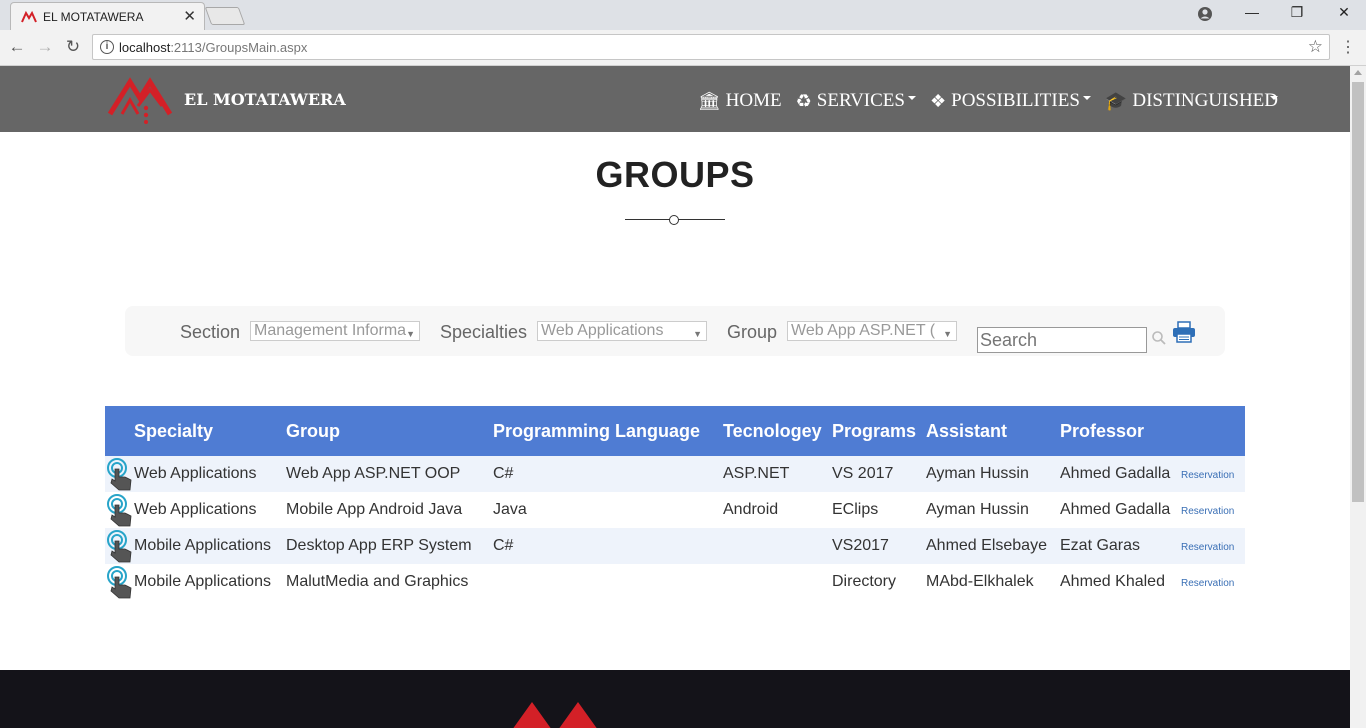  Describe the element at coordinates (210, 332) in the screenshot. I see `section-label: Section` at that location.